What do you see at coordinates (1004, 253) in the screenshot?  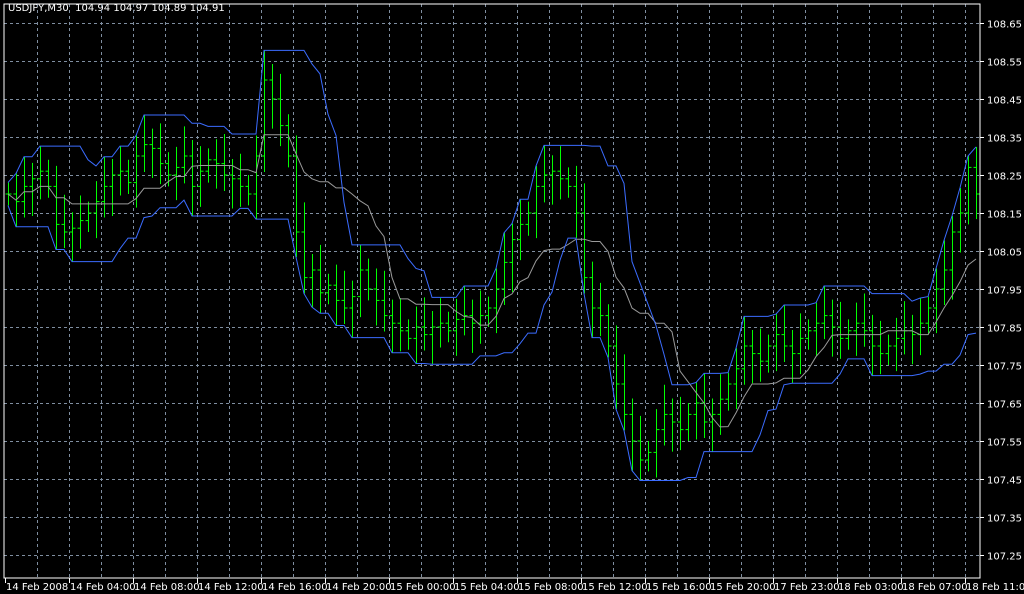 I see `y-tick-label: 108.05` at bounding box center [1004, 253].